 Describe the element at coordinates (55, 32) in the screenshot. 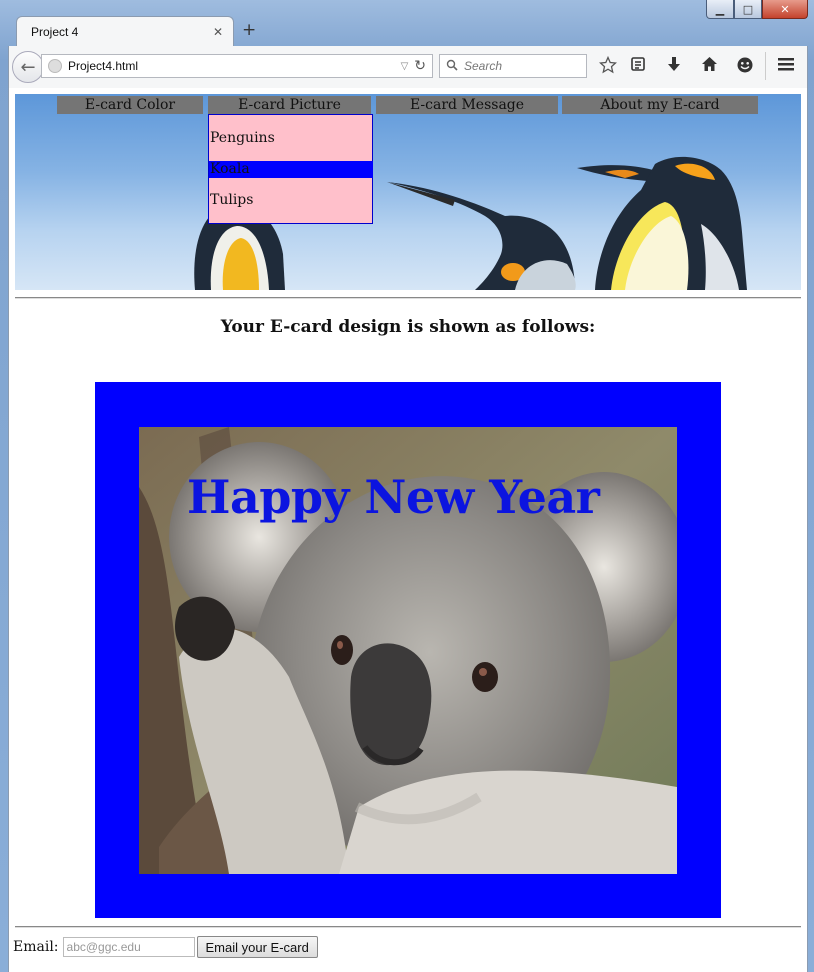

I see `tab-title: Project 4` at that location.